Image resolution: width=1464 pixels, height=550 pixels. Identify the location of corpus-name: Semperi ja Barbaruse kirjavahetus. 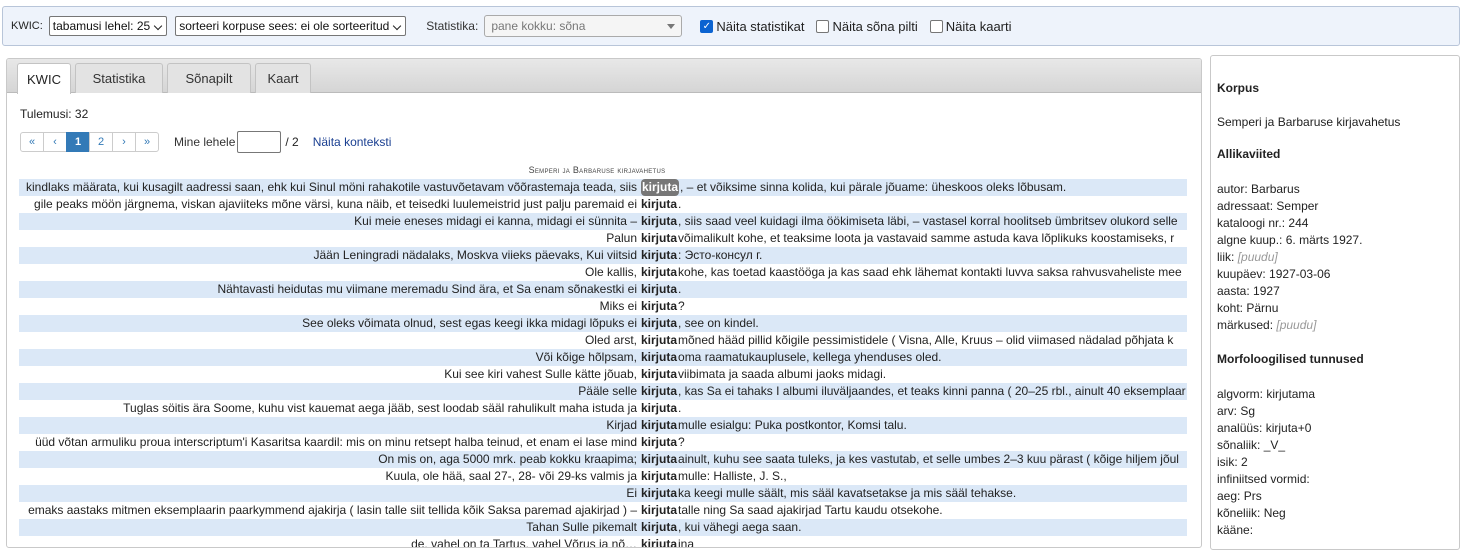
(1309, 122).